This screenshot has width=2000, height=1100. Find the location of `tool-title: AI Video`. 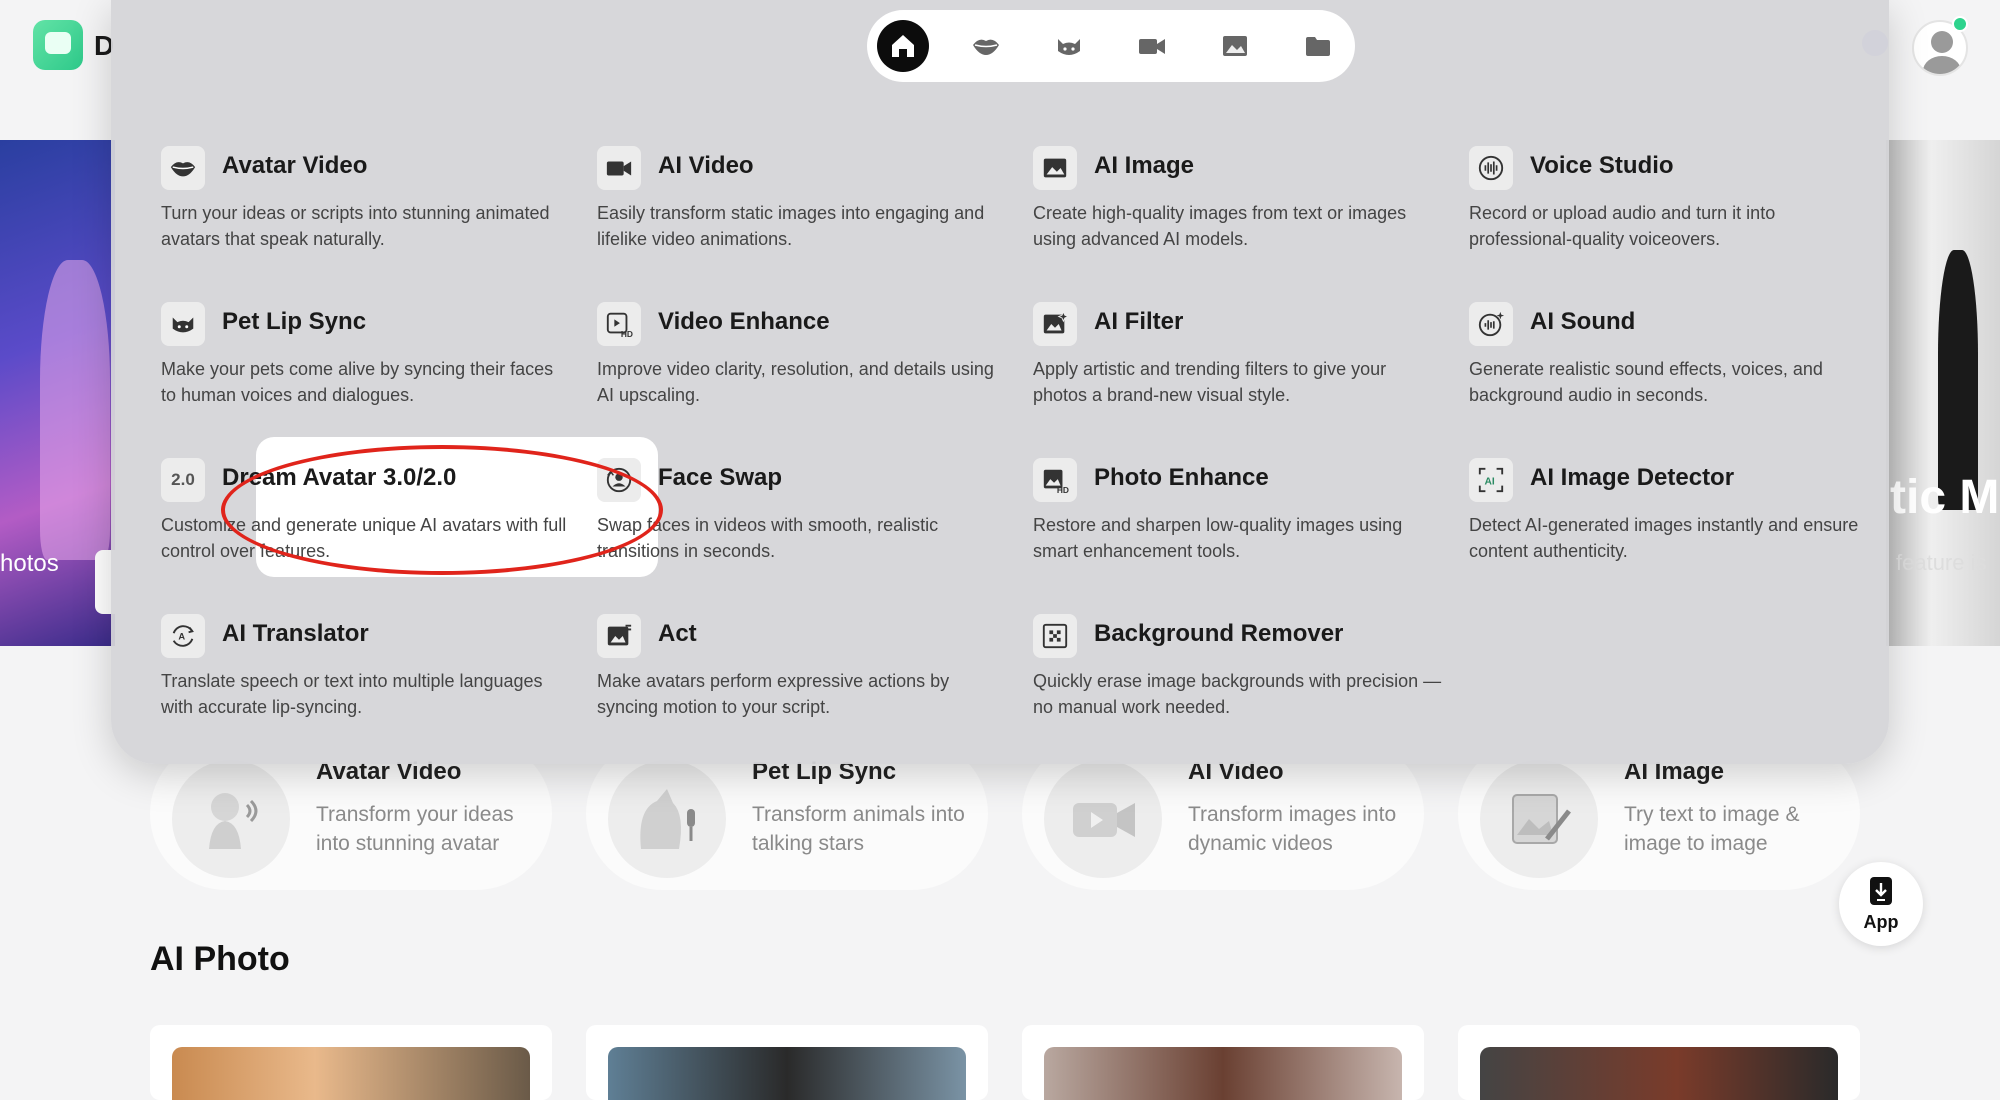

tool-title: AI Video is located at coordinates (706, 165).